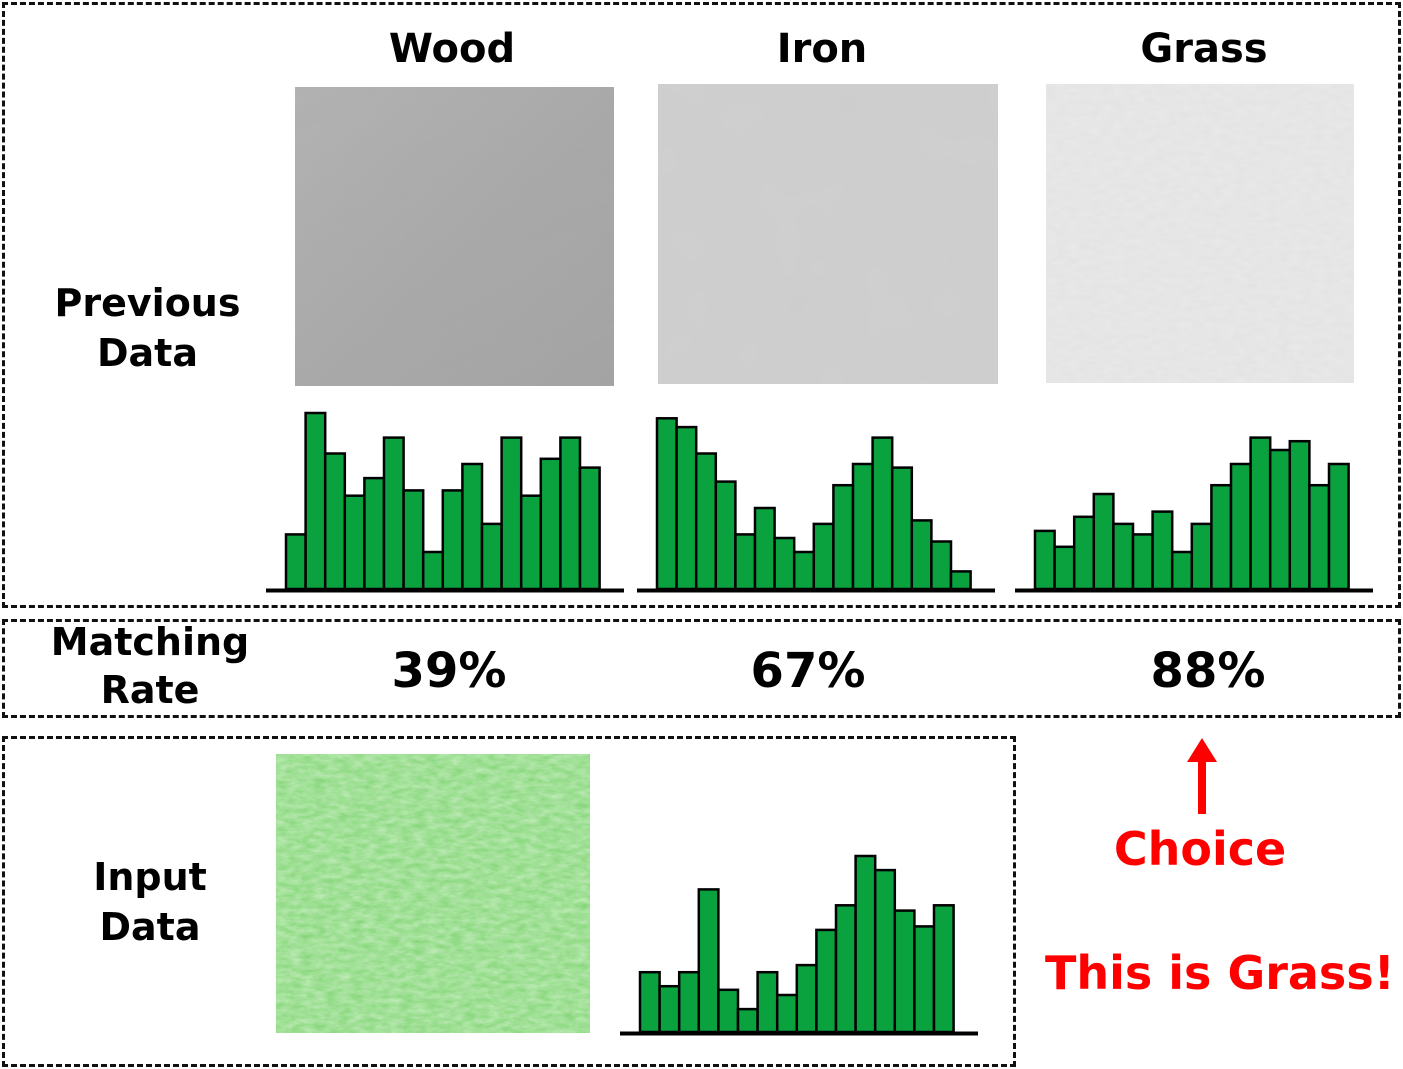 Image resolution: width=1403 pixels, height=1069 pixels. What do you see at coordinates (1208, 671) in the screenshot?
I see `matching-rate-grass: 88%` at bounding box center [1208, 671].